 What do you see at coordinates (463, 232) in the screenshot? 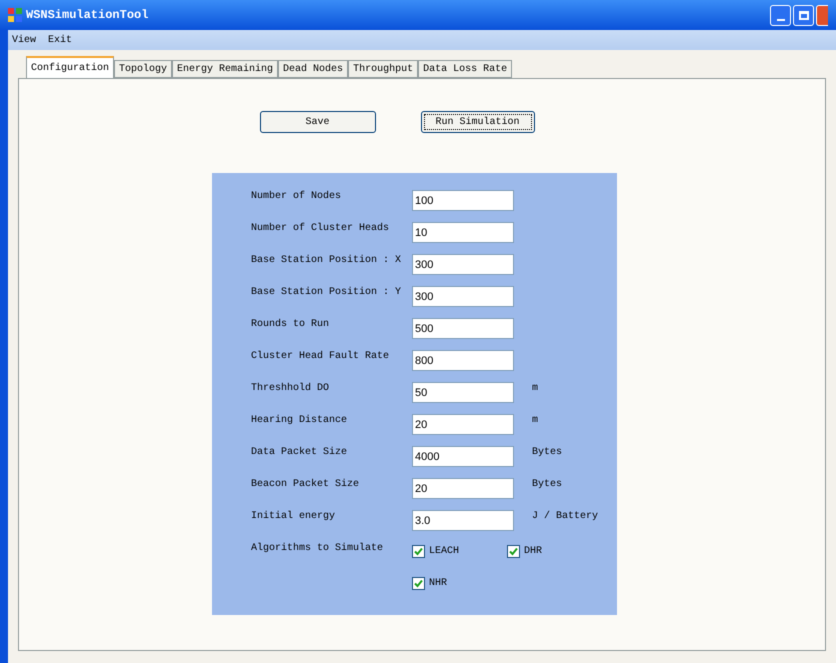
I see `input-field: 10` at bounding box center [463, 232].